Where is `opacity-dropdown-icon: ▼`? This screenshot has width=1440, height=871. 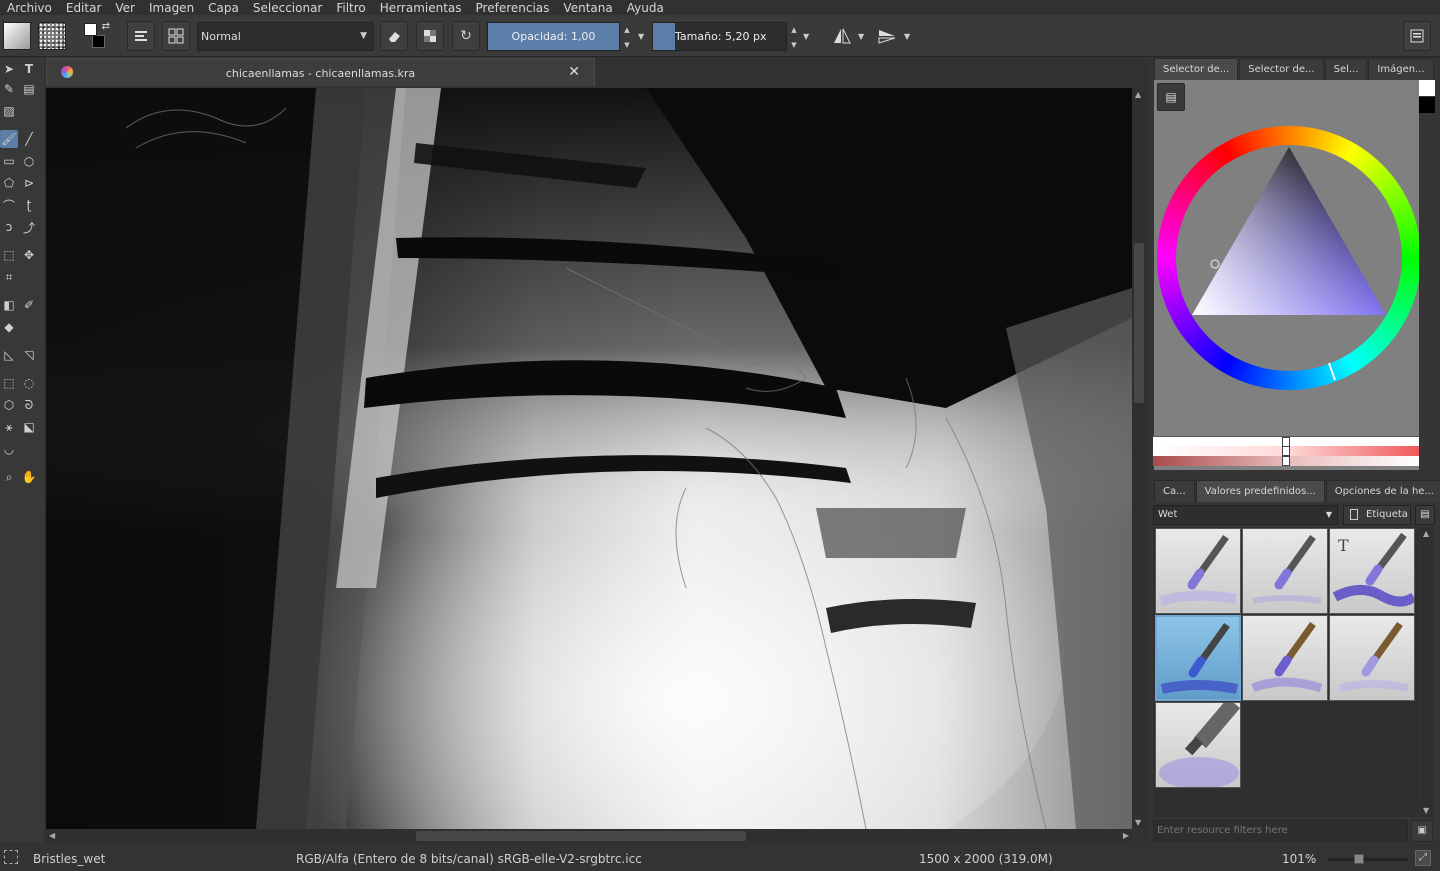 opacity-dropdown-icon: ▼ is located at coordinates (641, 36).